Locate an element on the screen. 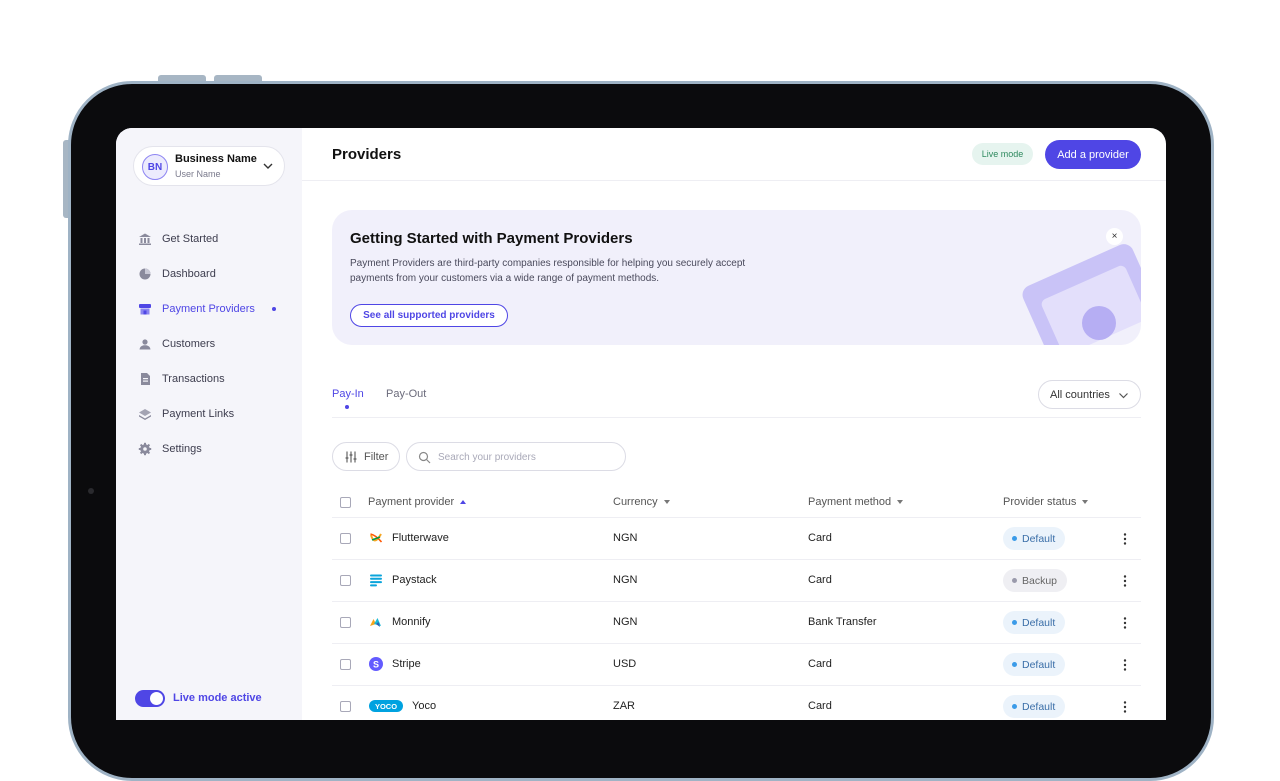  country-select: All countries is located at coordinates (1089, 394).